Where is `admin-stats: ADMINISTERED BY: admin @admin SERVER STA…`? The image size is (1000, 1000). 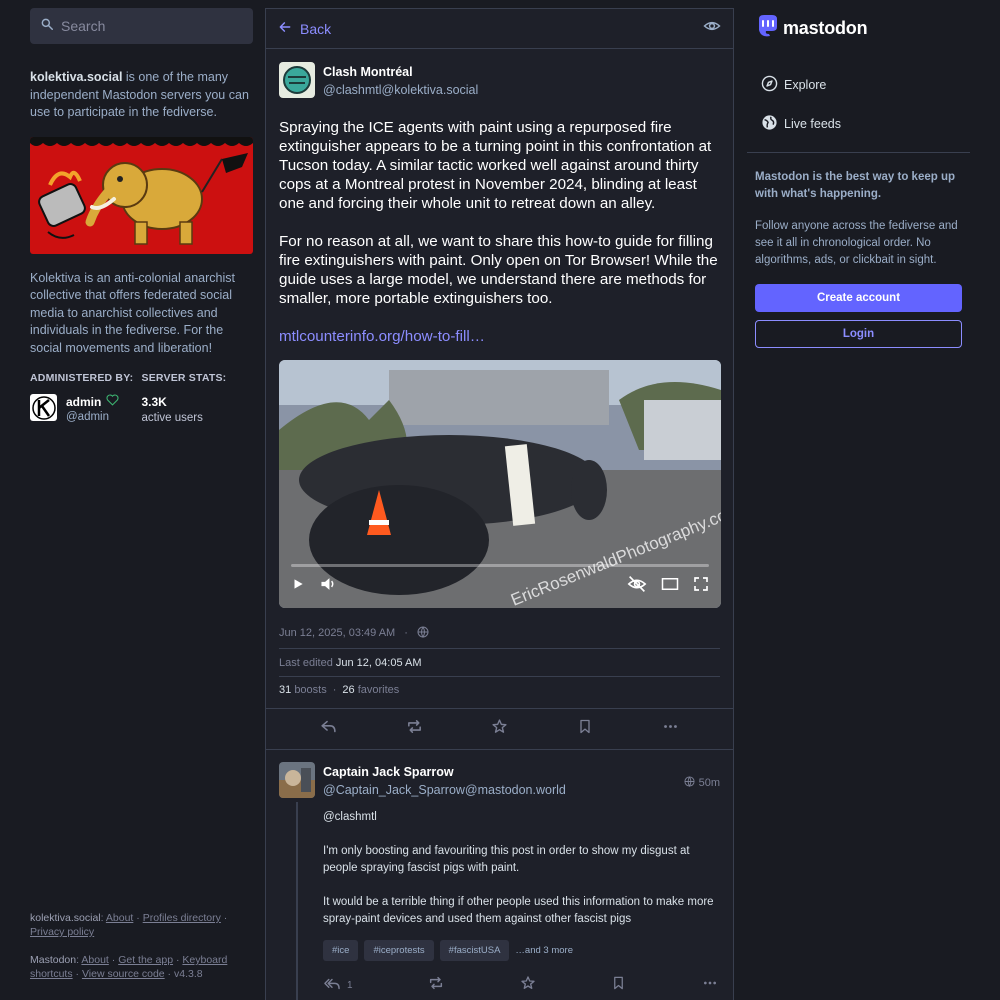 admin-stats: ADMINISTERED BY: admin @admin SERVER STA… is located at coordinates (141, 398).